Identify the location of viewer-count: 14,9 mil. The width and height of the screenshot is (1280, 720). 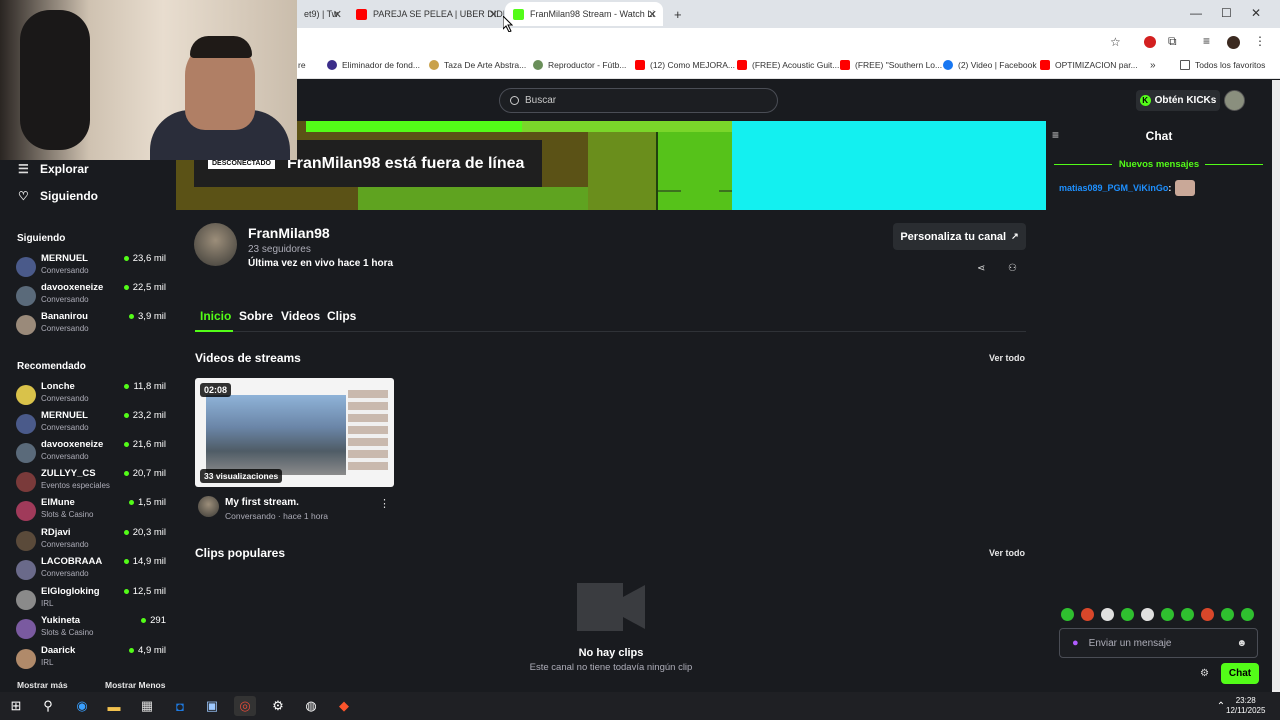
(144, 561).